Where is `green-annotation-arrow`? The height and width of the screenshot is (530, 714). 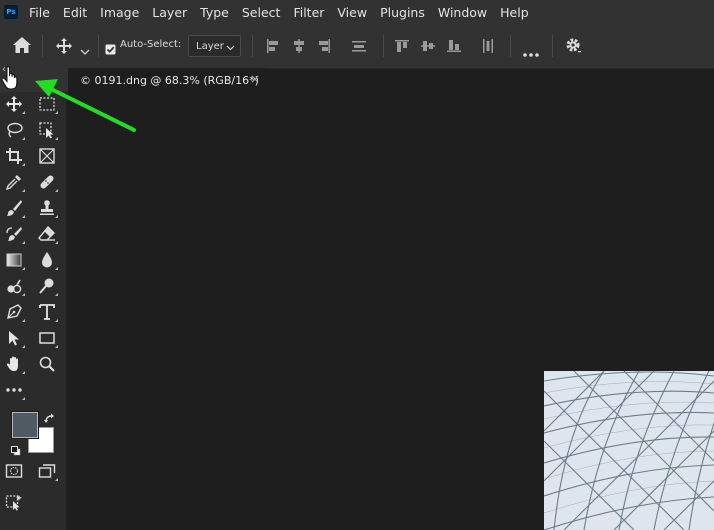
green-annotation-arrow is located at coordinates (90, 108).